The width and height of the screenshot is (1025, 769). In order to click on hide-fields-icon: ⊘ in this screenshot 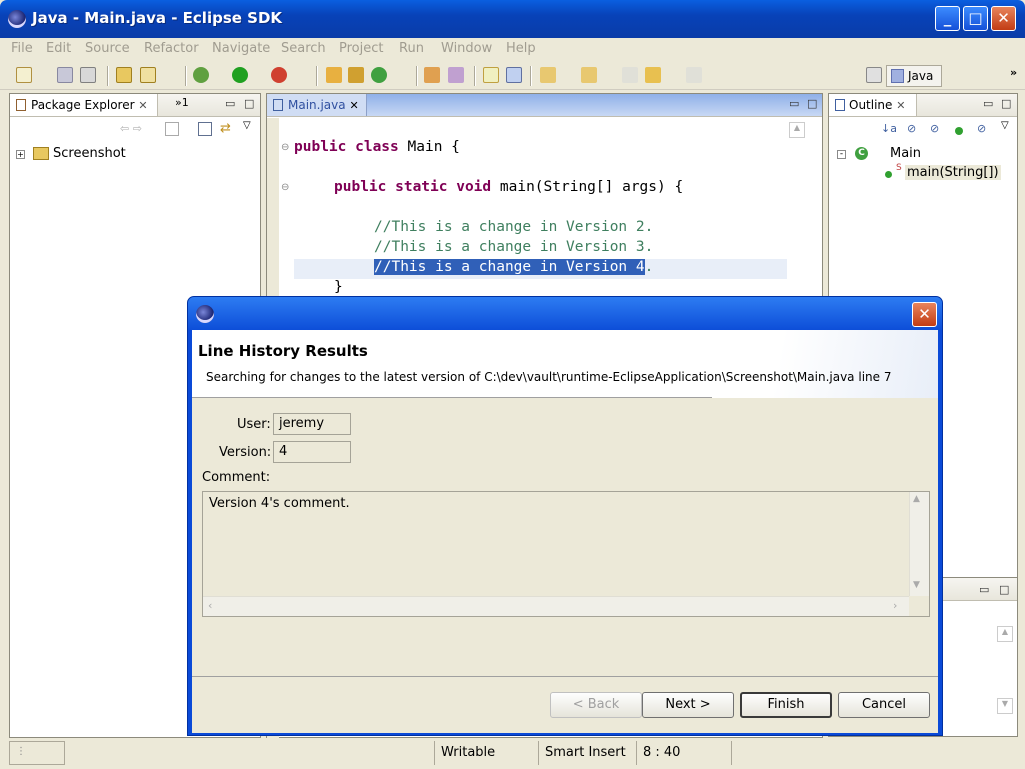, I will do `click(911, 128)`.